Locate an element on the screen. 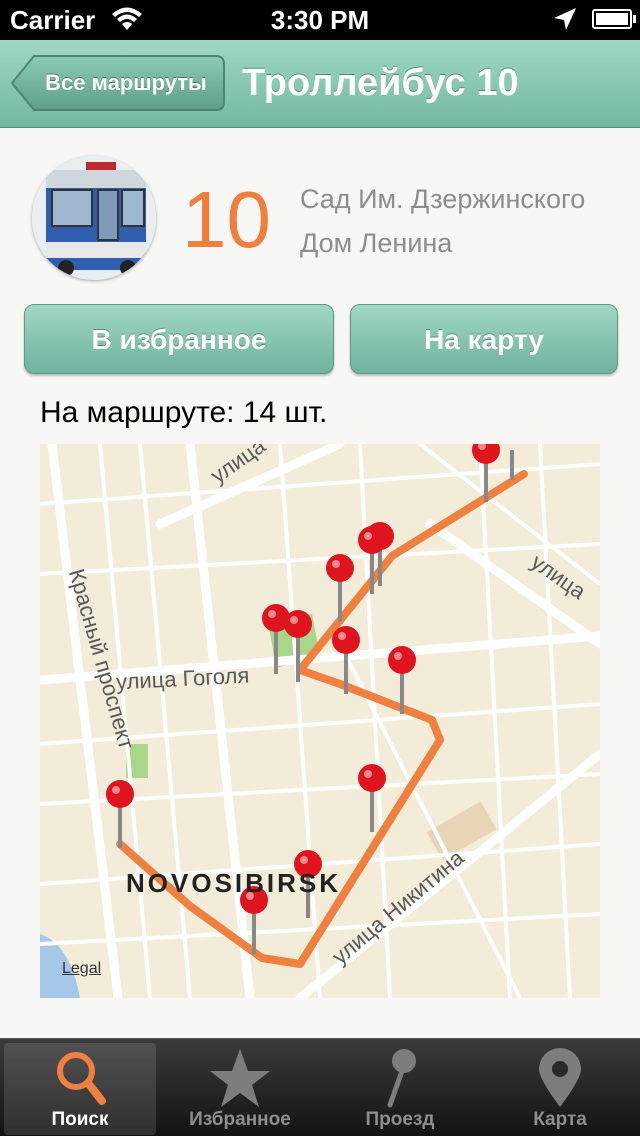  navigation-bar: Все маршруты Троллейбус 10 is located at coordinates (320, 84).